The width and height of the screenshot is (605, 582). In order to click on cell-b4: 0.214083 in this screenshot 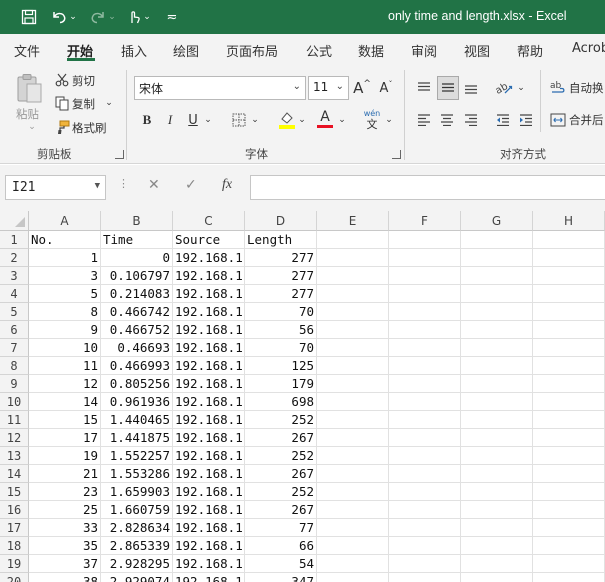, I will do `click(137, 294)`.